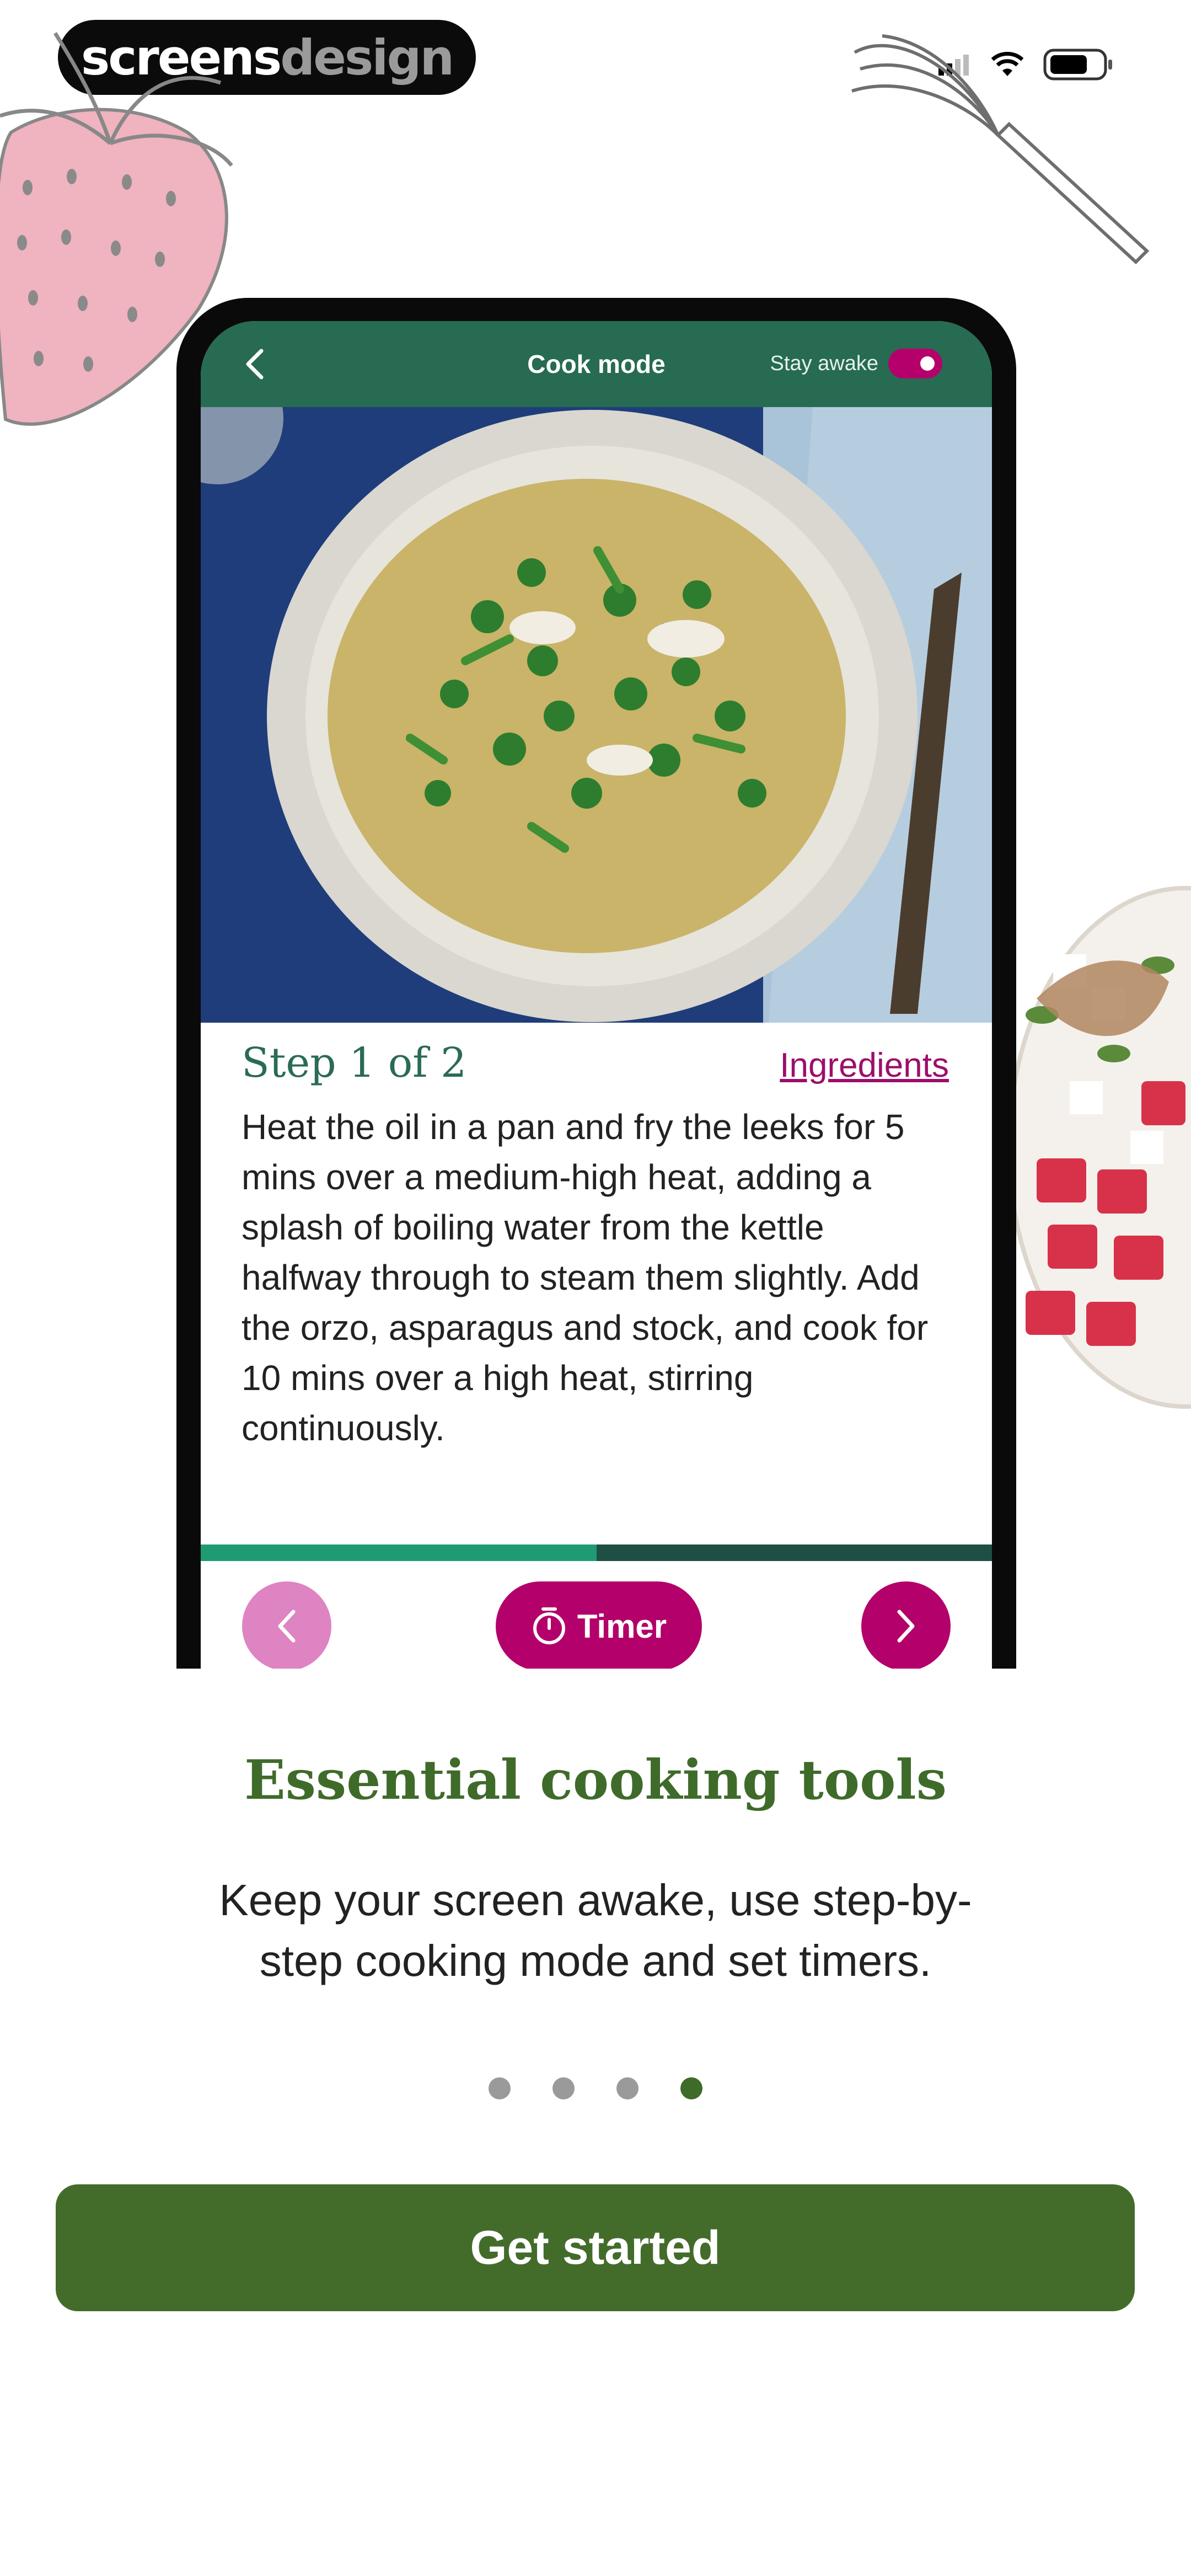 This screenshot has width=1191, height=2576. I want to click on step-progress-bar, so click(596, 1552).